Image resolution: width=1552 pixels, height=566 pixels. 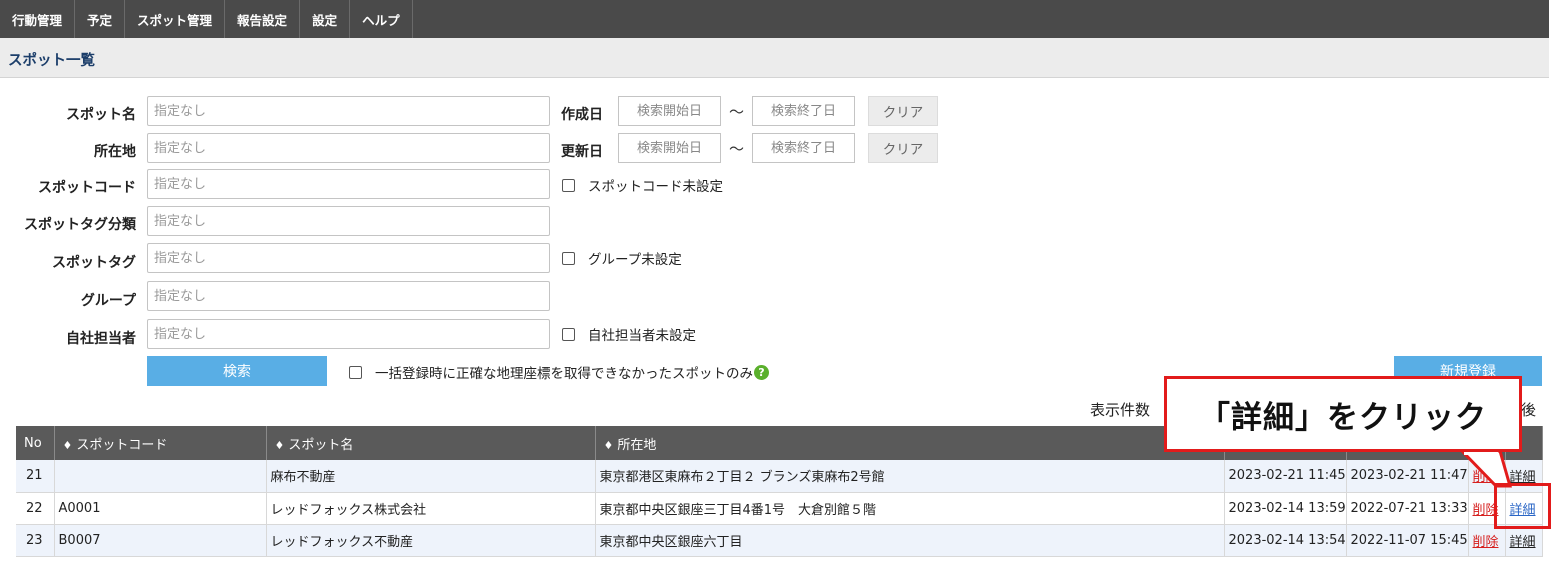 I want to click on search-button: 検索, so click(x=237, y=371).